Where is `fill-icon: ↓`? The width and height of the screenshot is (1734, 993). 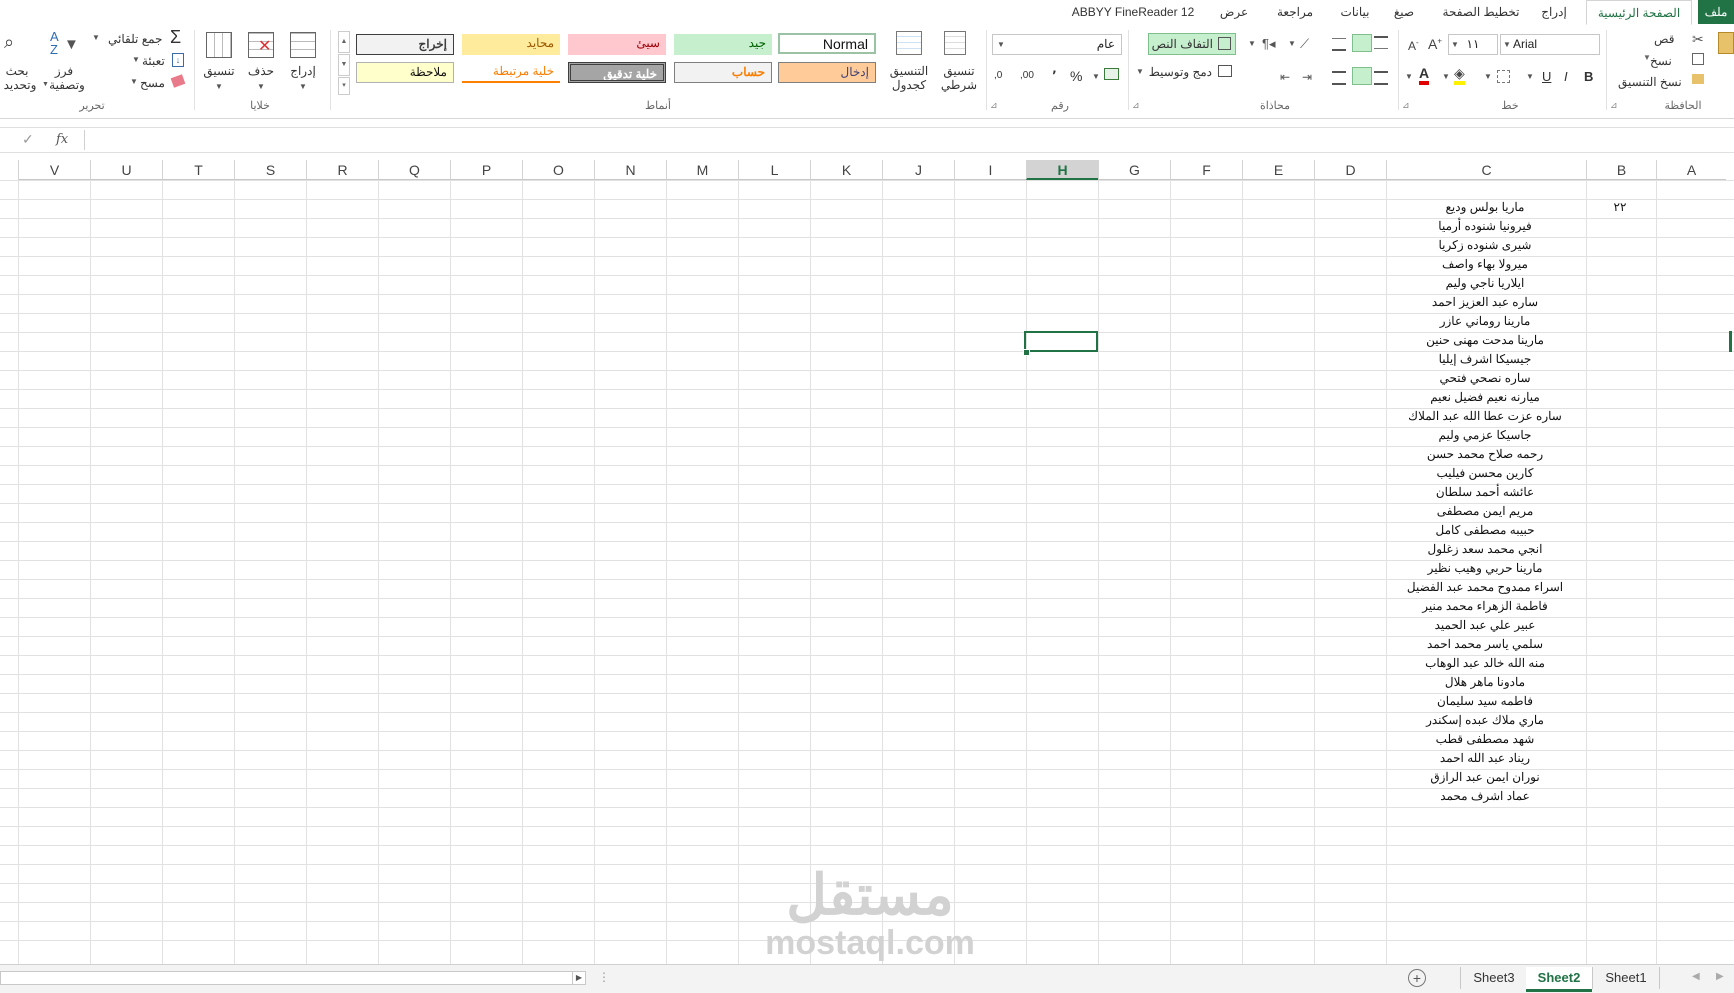 fill-icon: ↓ is located at coordinates (178, 60).